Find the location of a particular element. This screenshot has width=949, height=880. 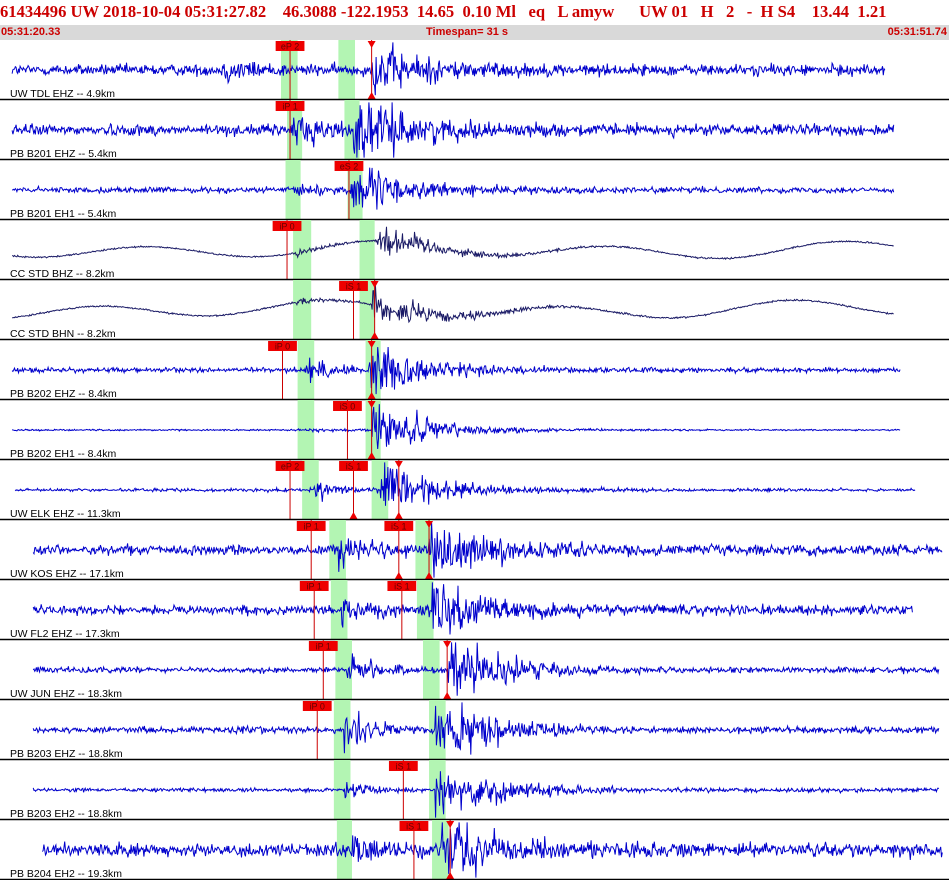

channel-label: PB B201 EHZ -- 5.4km is located at coordinates (63, 154).